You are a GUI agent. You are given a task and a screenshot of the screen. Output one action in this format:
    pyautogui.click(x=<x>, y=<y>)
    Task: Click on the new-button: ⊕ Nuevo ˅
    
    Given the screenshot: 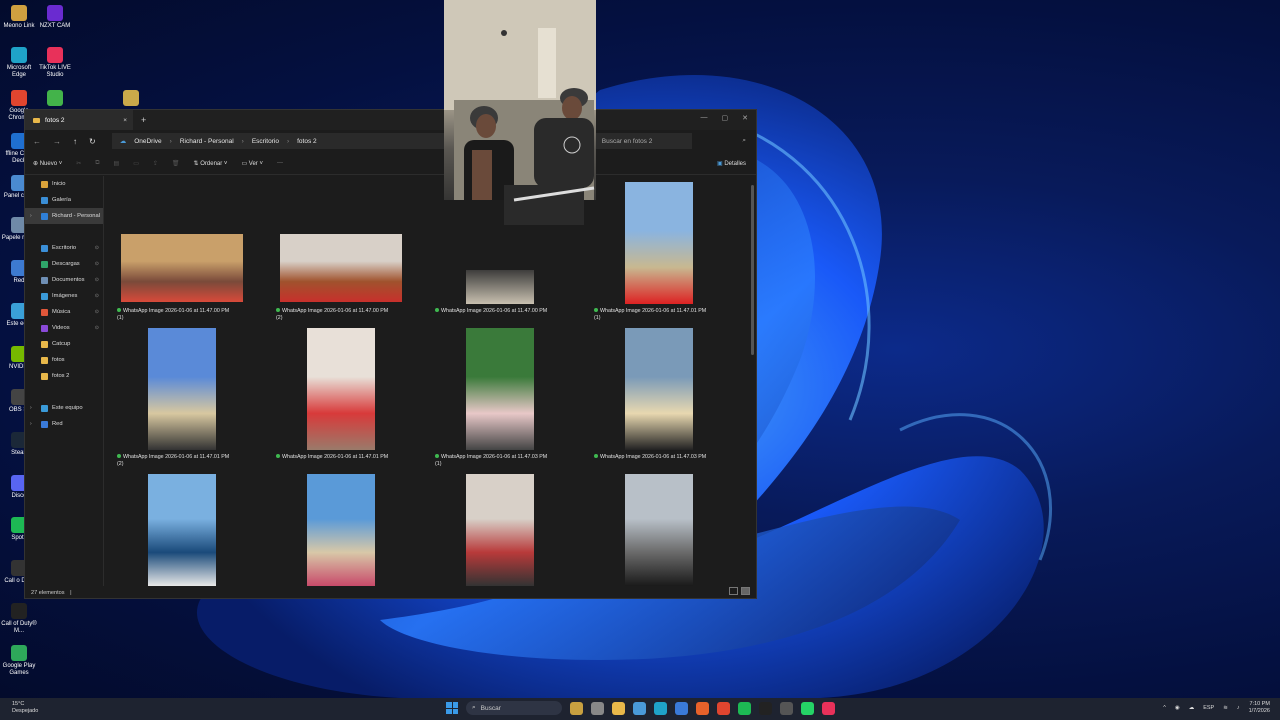 What is the action you would take?
    pyautogui.click(x=47, y=163)
    